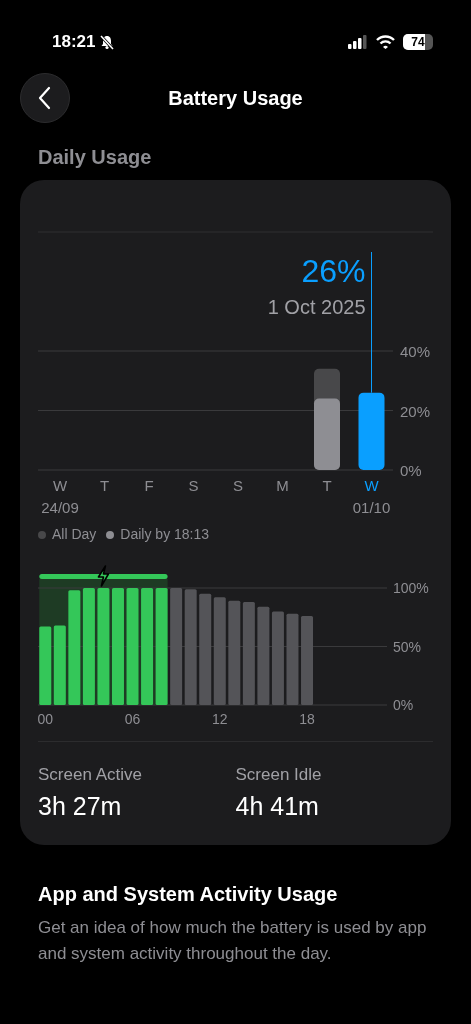 The width and height of the screenshot is (471, 1024). I want to click on axis-label: 18, so click(307, 719).